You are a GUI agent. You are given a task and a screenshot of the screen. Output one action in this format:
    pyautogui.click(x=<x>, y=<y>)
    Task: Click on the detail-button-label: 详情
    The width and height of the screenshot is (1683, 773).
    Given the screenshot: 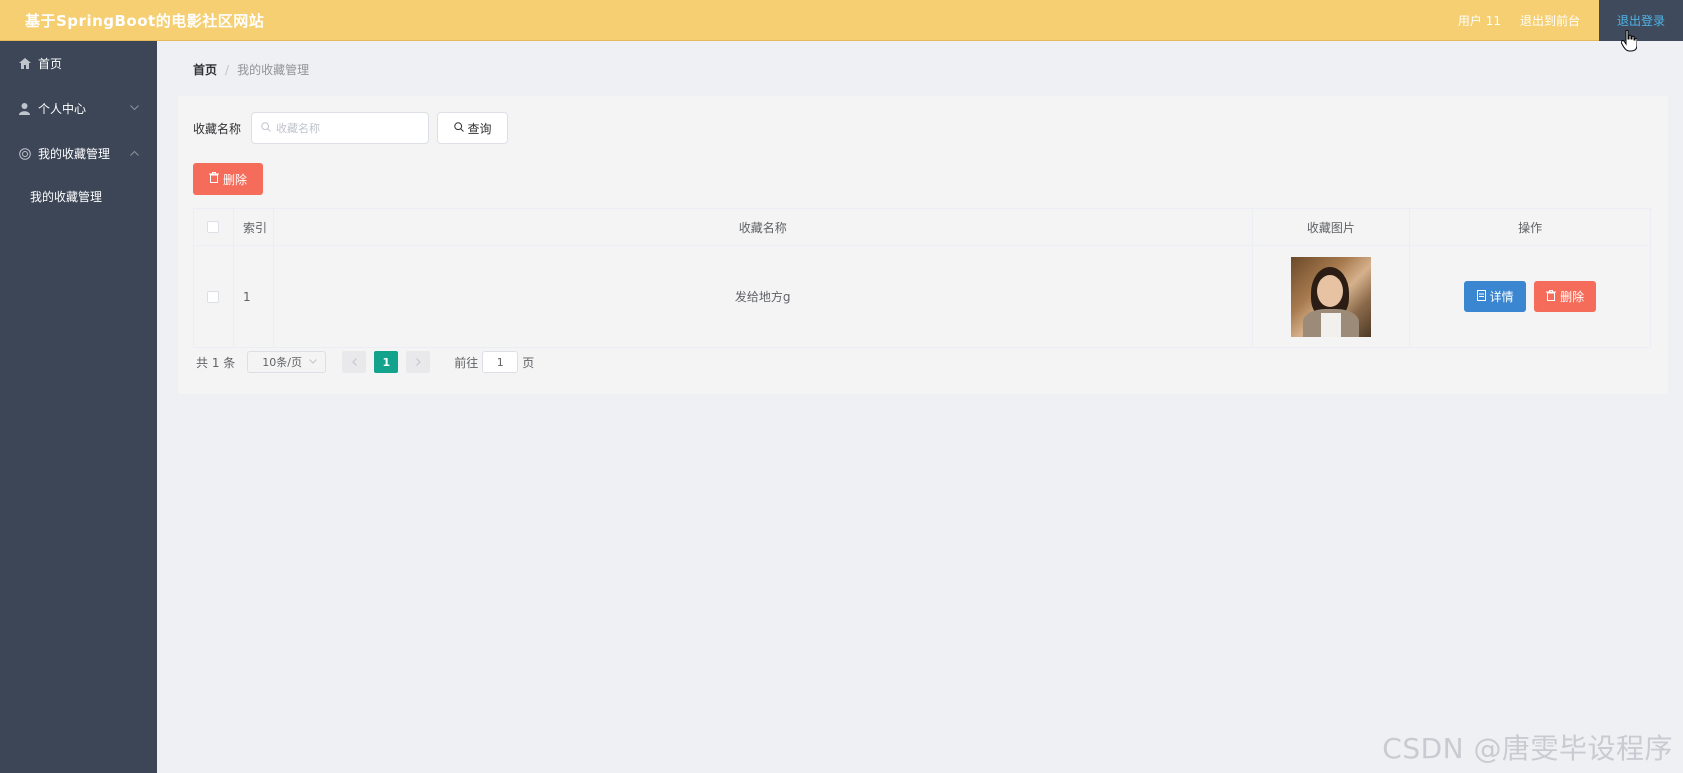 What is the action you would take?
    pyautogui.click(x=1501, y=297)
    